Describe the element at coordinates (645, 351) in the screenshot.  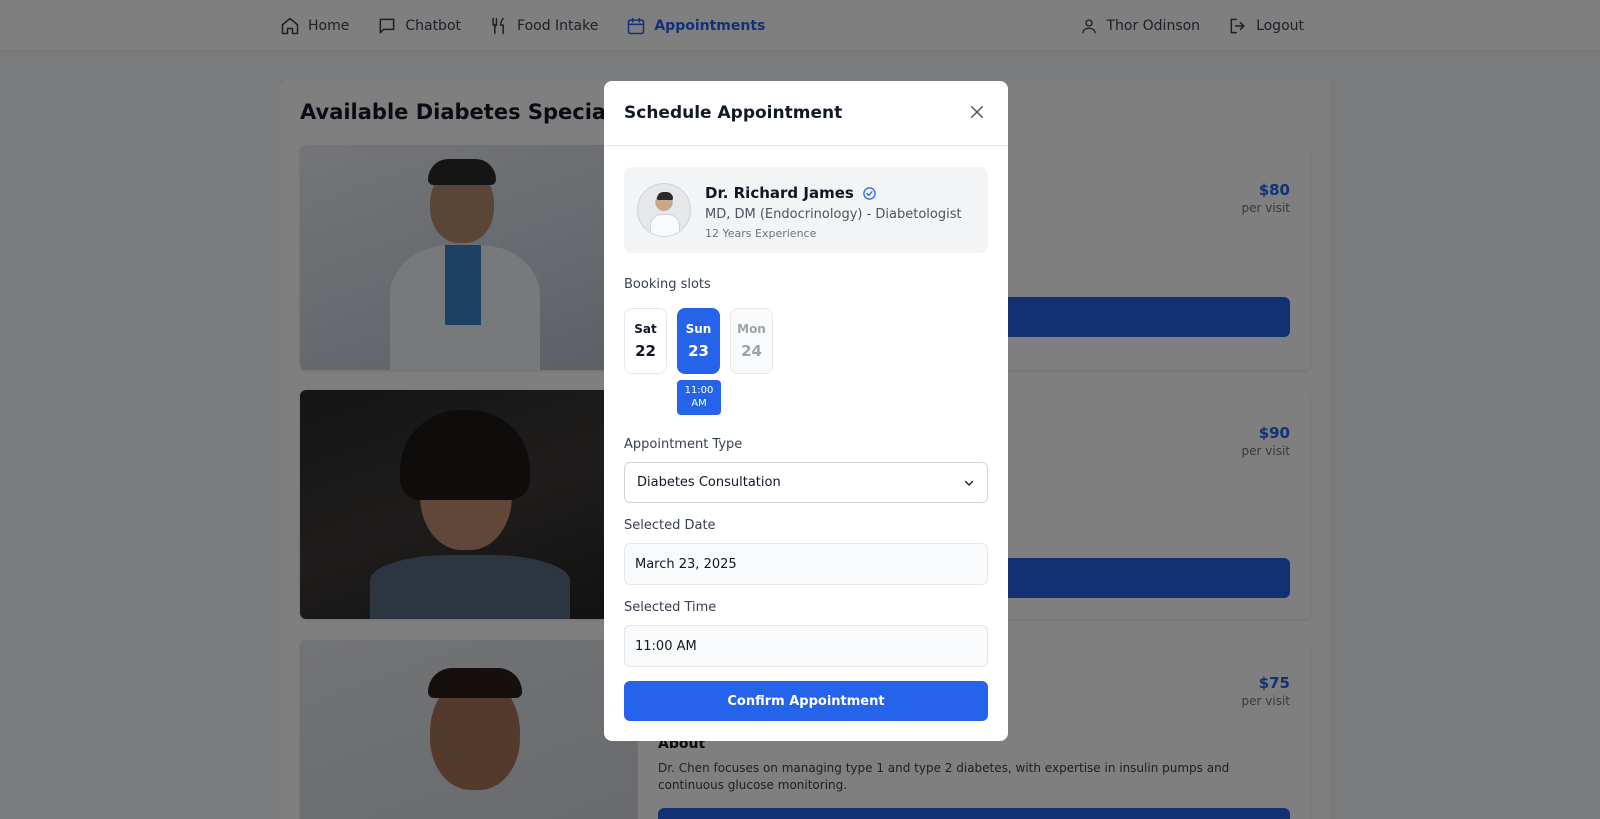
I see `slot-date: 22` at that location.